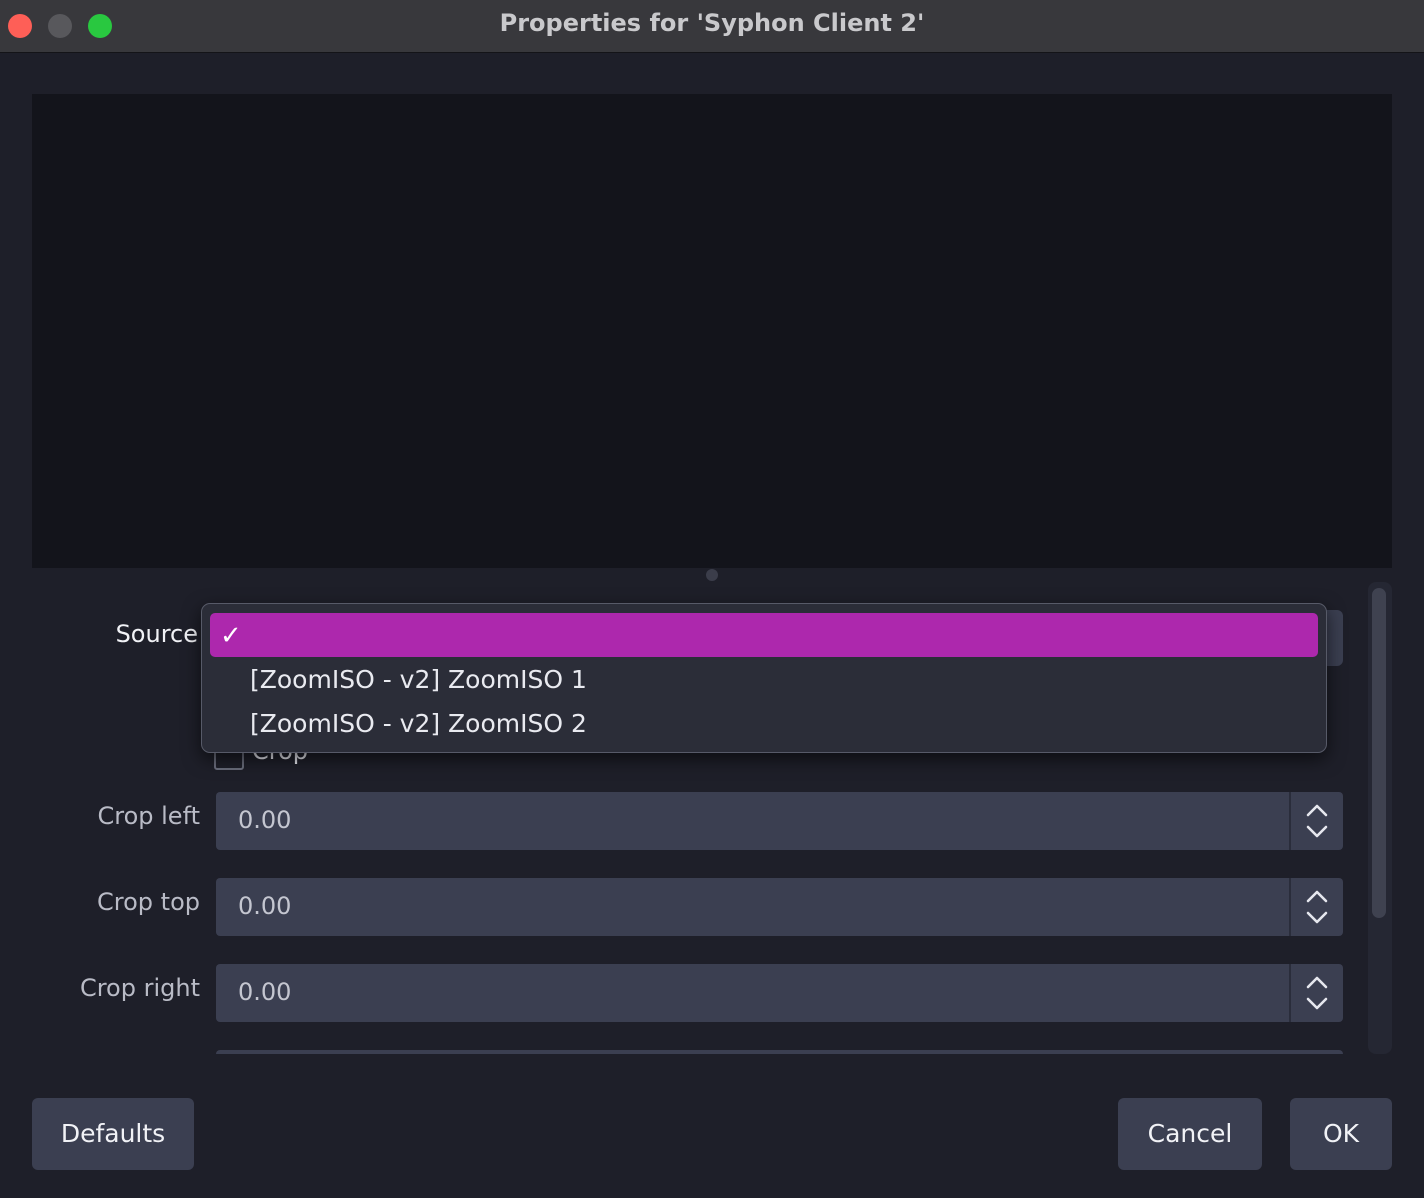 The width and height of the screenshot is (1424, 1198). Describe the element at coordinates (1190, 1134) in the screenshot. I see `cancel-button: Cancel` at that location.